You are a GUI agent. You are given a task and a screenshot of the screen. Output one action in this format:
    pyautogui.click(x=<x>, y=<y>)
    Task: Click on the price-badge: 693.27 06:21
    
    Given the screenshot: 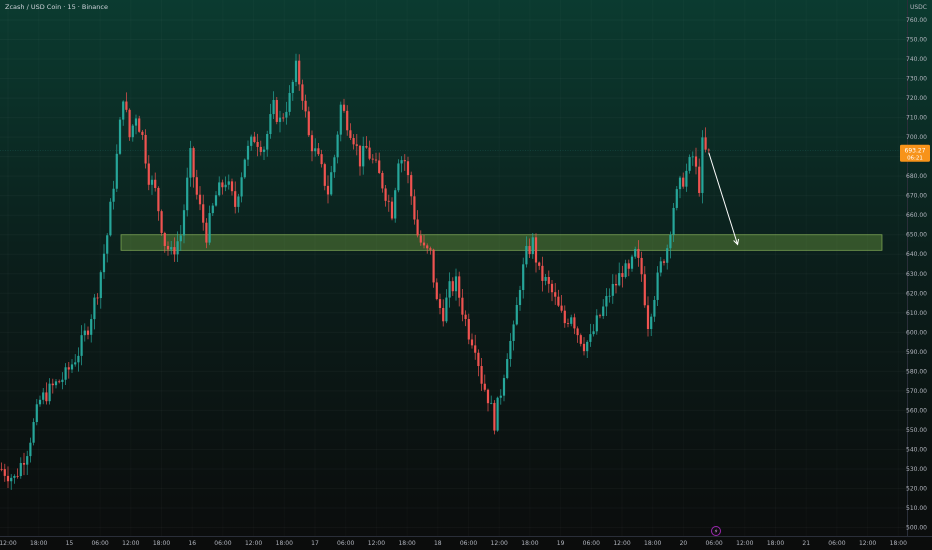 What is the action you would take?
    pyautogui.click(x=915, y=153)
    